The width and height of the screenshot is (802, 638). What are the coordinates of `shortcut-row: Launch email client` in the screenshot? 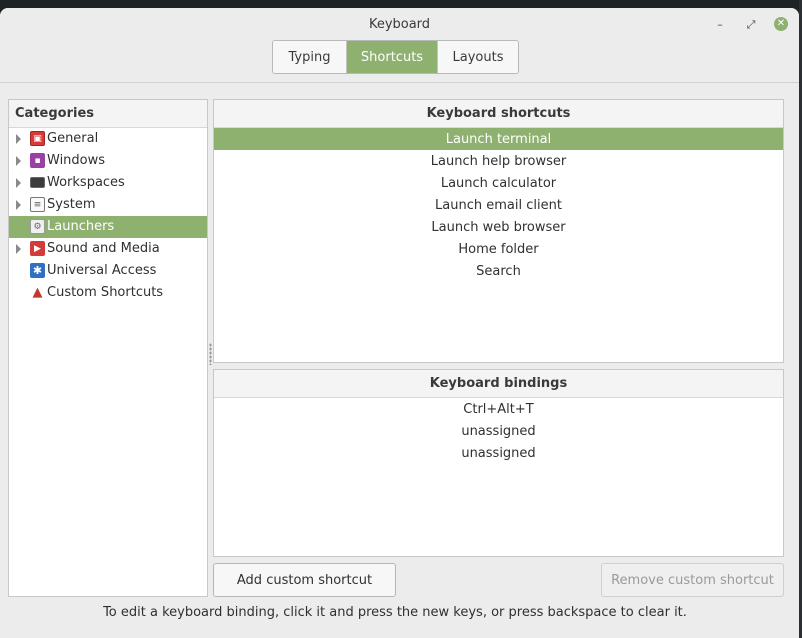 It's located at (498, 205).